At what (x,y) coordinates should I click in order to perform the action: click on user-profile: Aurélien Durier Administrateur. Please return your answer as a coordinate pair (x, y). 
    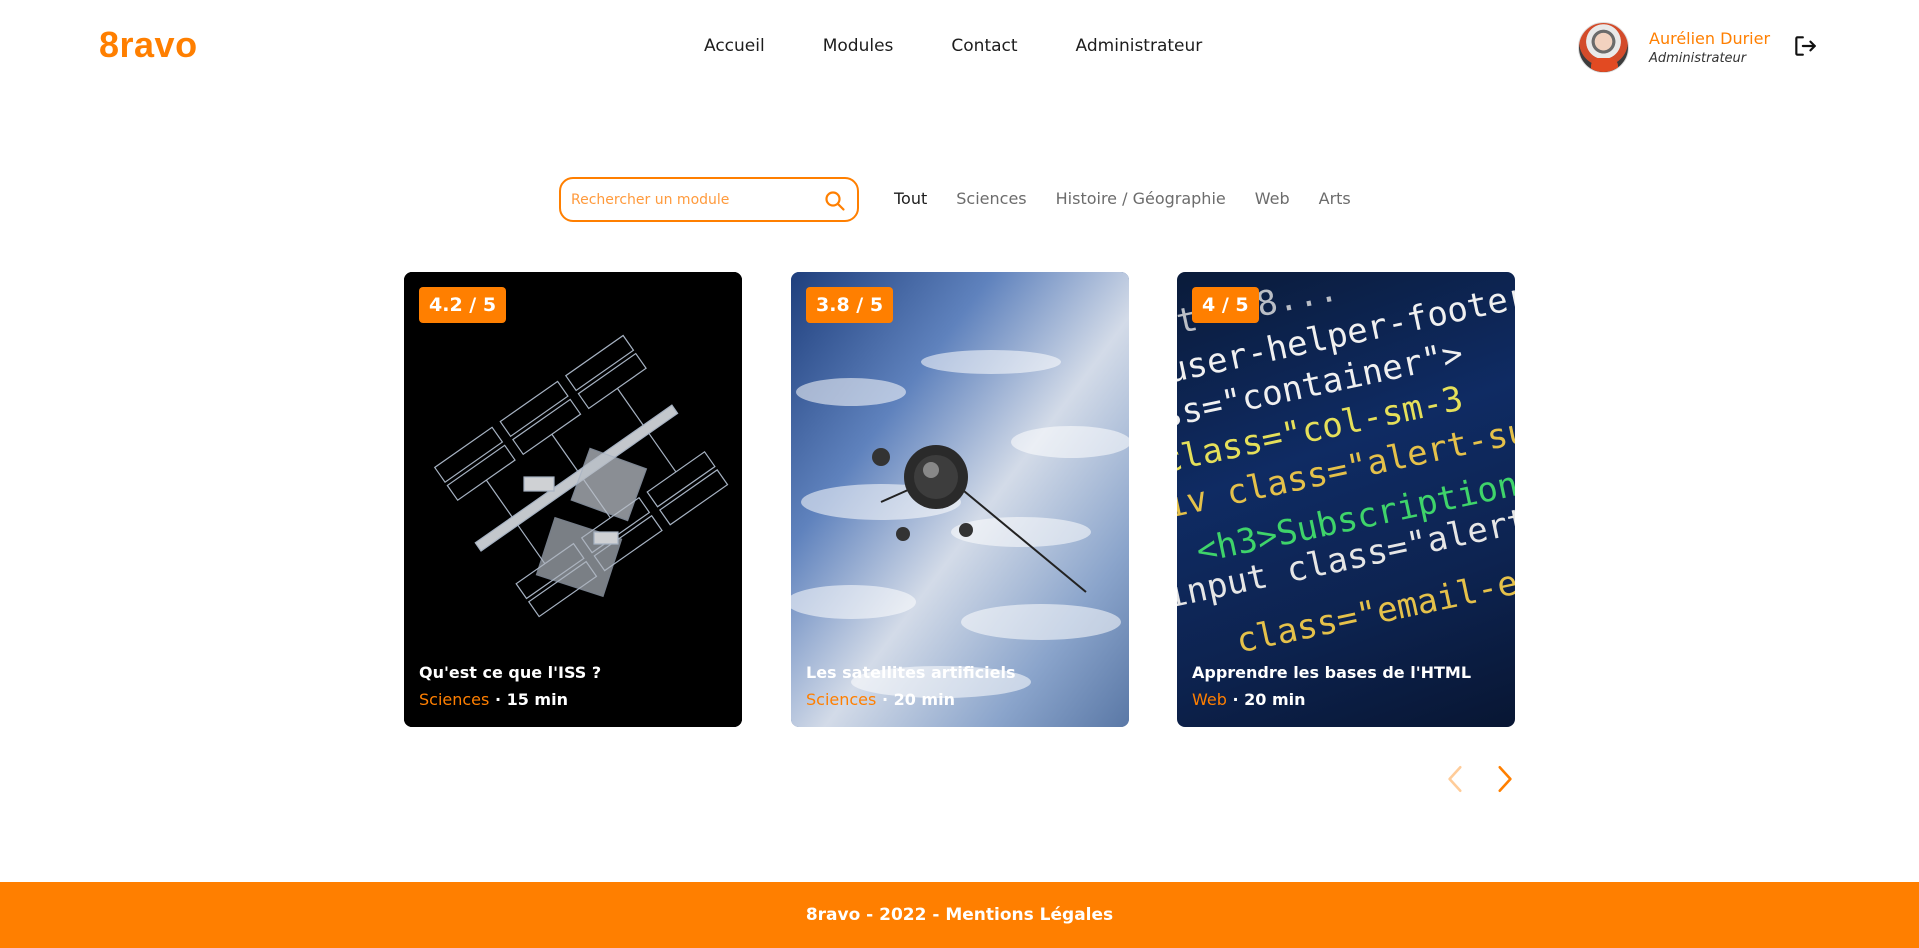
    Looking at the image, I should click on (1674, 47).